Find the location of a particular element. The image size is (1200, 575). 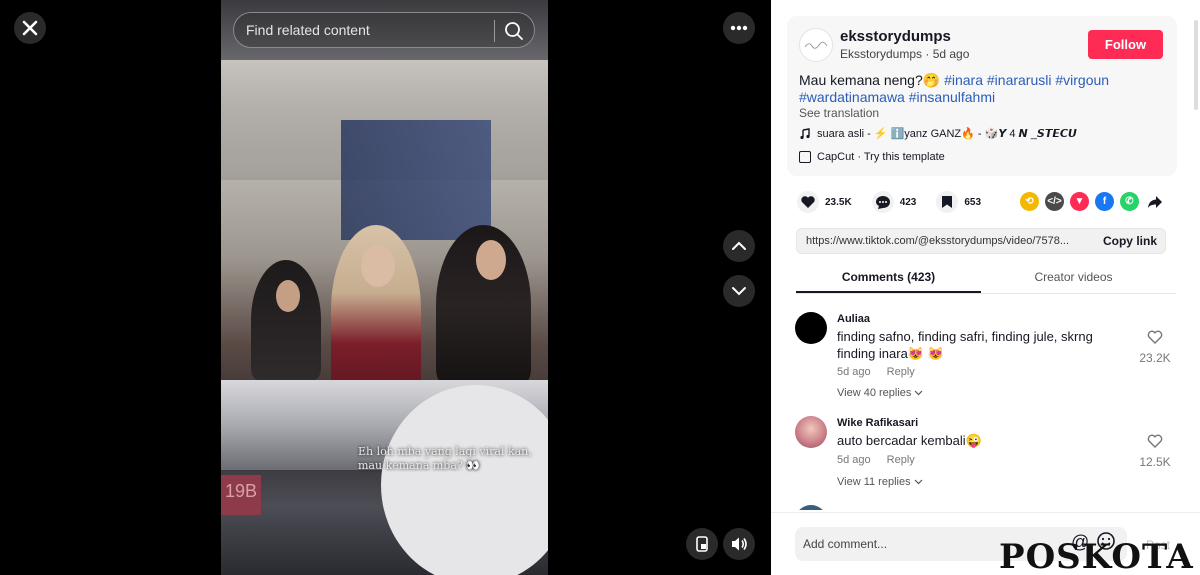

follow-button: Follow is located at coordinates (1125, 44).